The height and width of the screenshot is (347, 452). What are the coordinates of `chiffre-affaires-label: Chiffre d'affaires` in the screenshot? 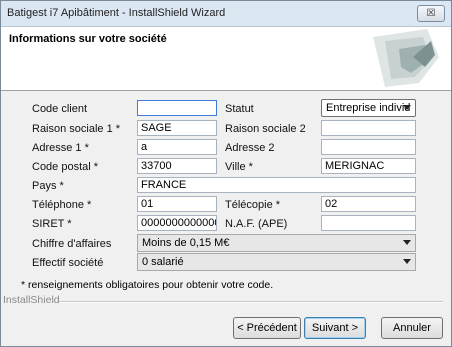 It's located at (72, 244).